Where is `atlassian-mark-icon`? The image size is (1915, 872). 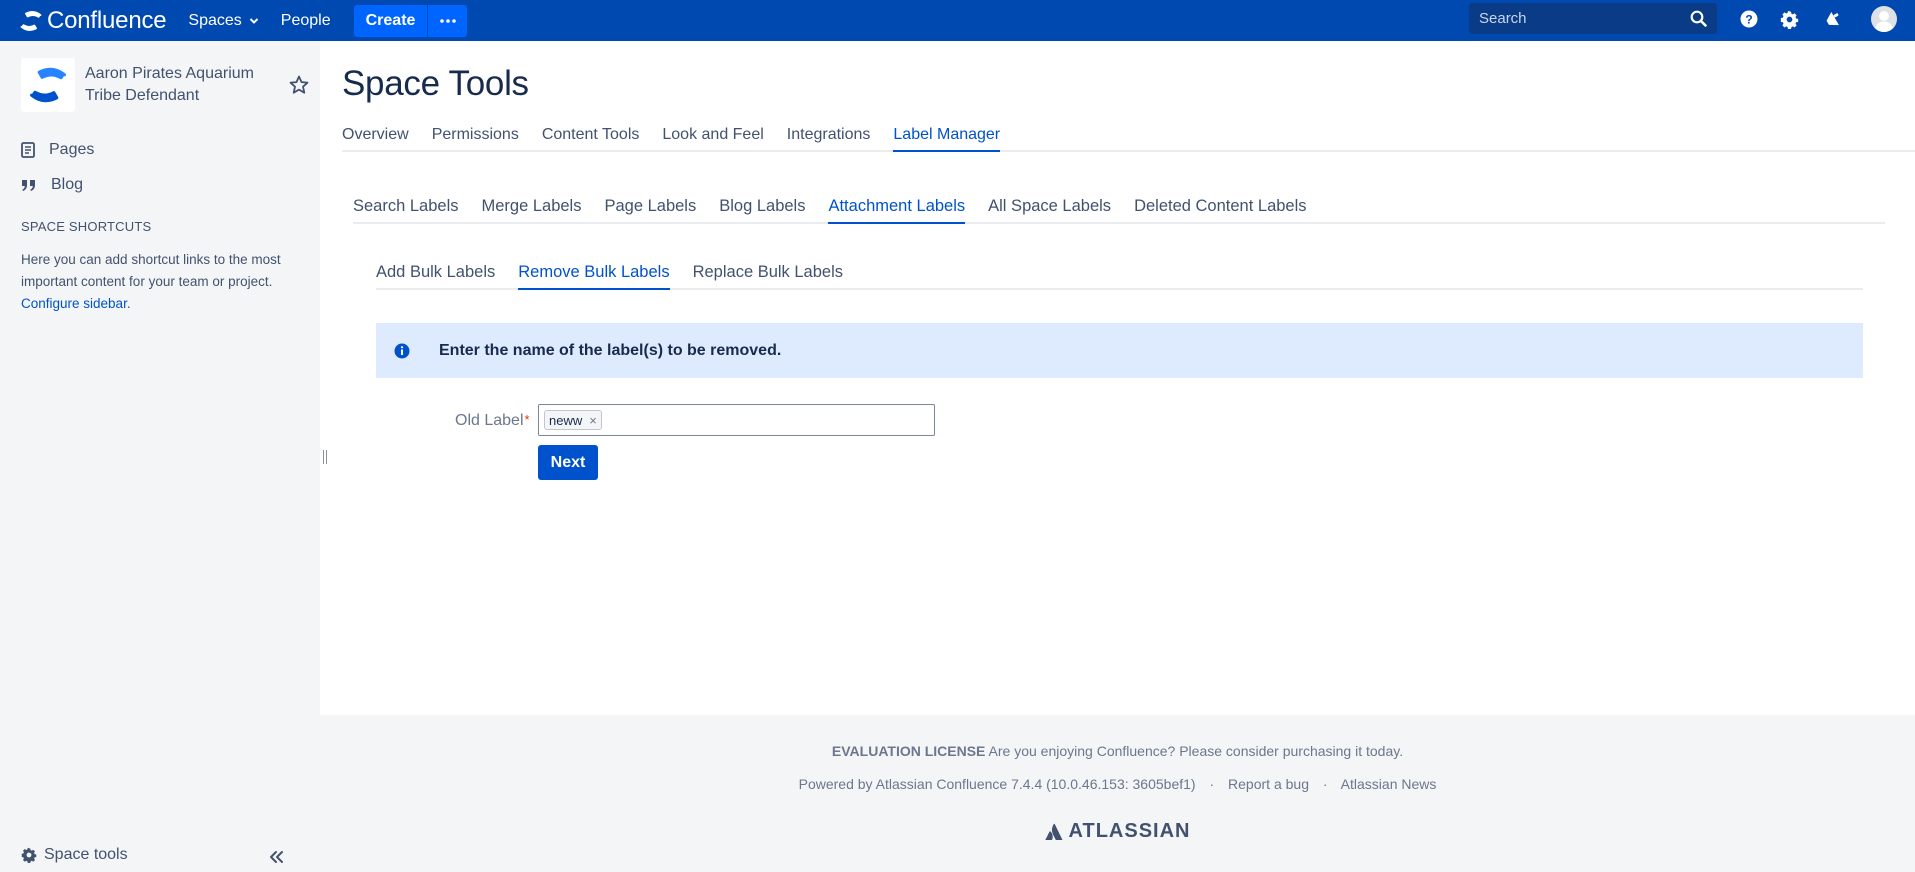
atlassian-mark-icon is located at coordinates (1053, 831).